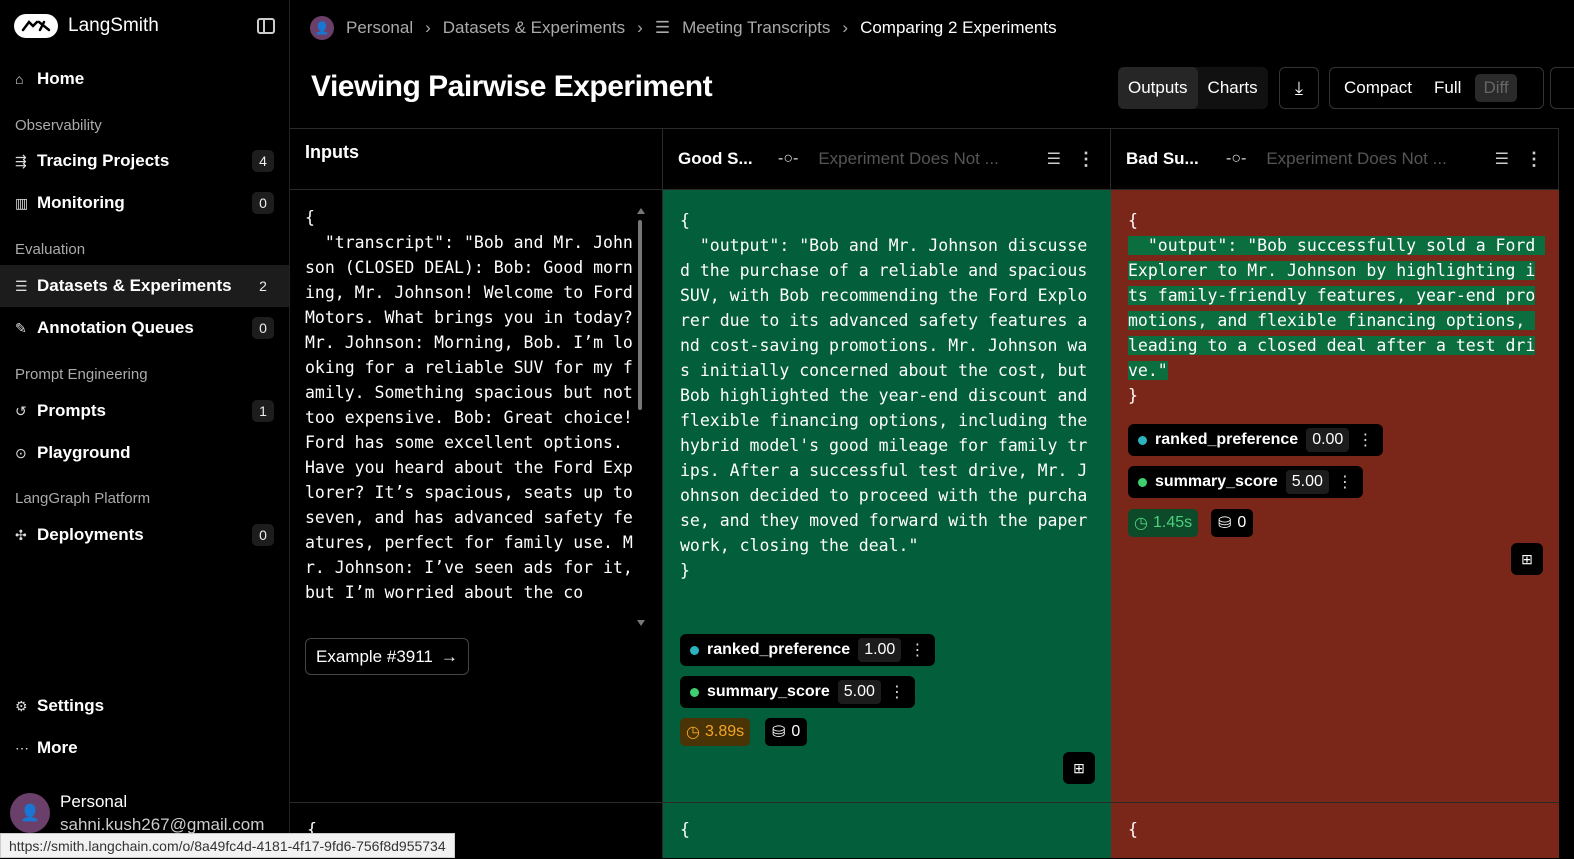 The width and height of the screenshot is (1574, 859). Describe the element at coordinates (21, 452) in the screenshot. I see `play-icon: ⊙` at that location.